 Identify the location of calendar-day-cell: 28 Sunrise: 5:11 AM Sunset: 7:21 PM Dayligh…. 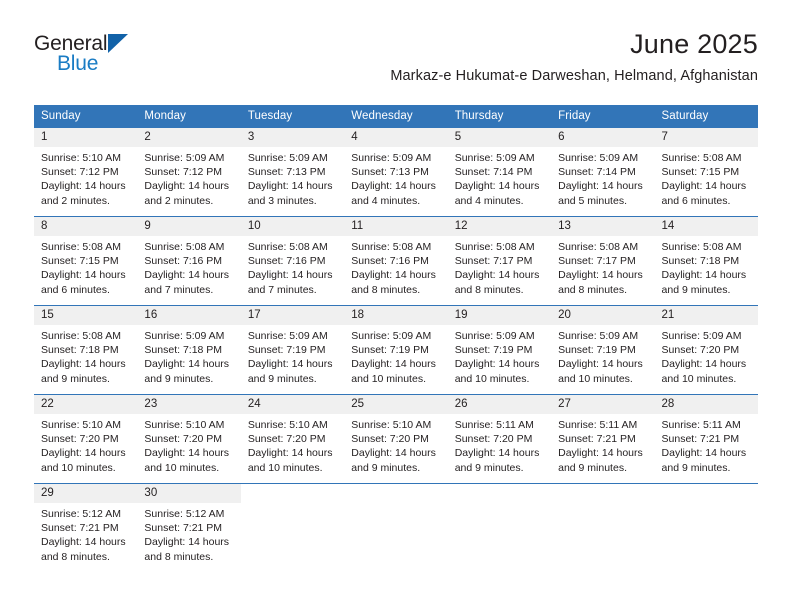
(706, 439).